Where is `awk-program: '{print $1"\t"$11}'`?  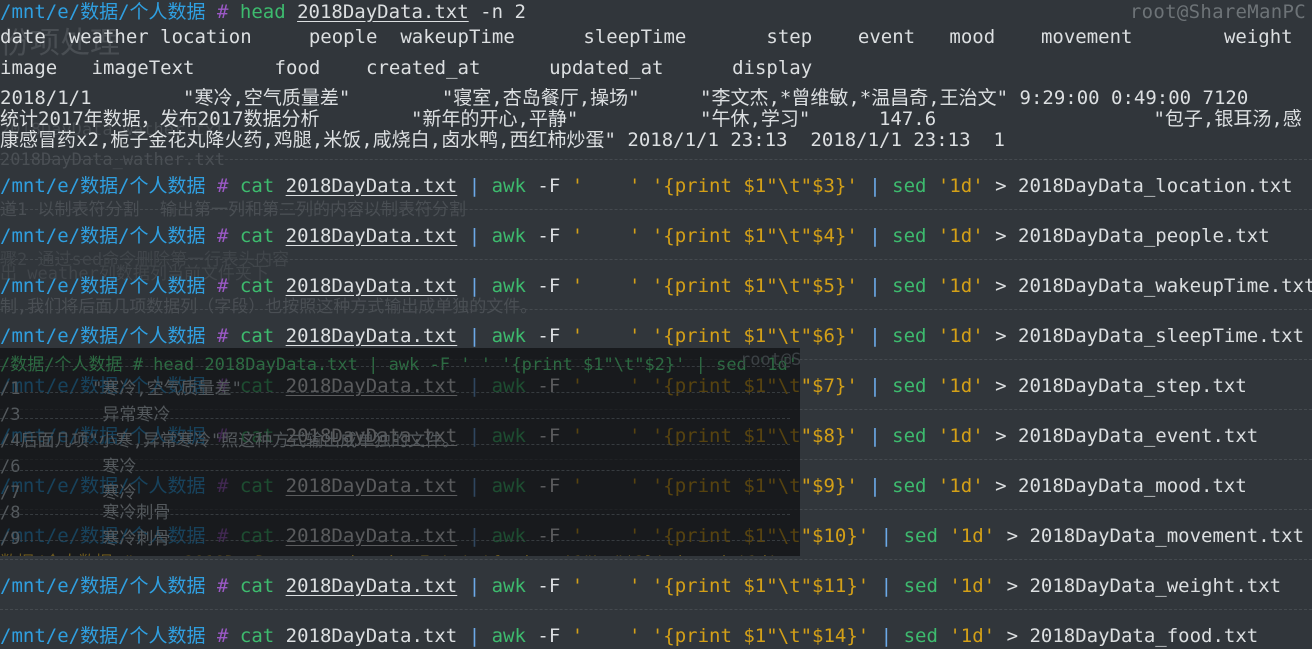 awk-program: '{print $1"\t"$11}' is located at coordinates (760, 586).